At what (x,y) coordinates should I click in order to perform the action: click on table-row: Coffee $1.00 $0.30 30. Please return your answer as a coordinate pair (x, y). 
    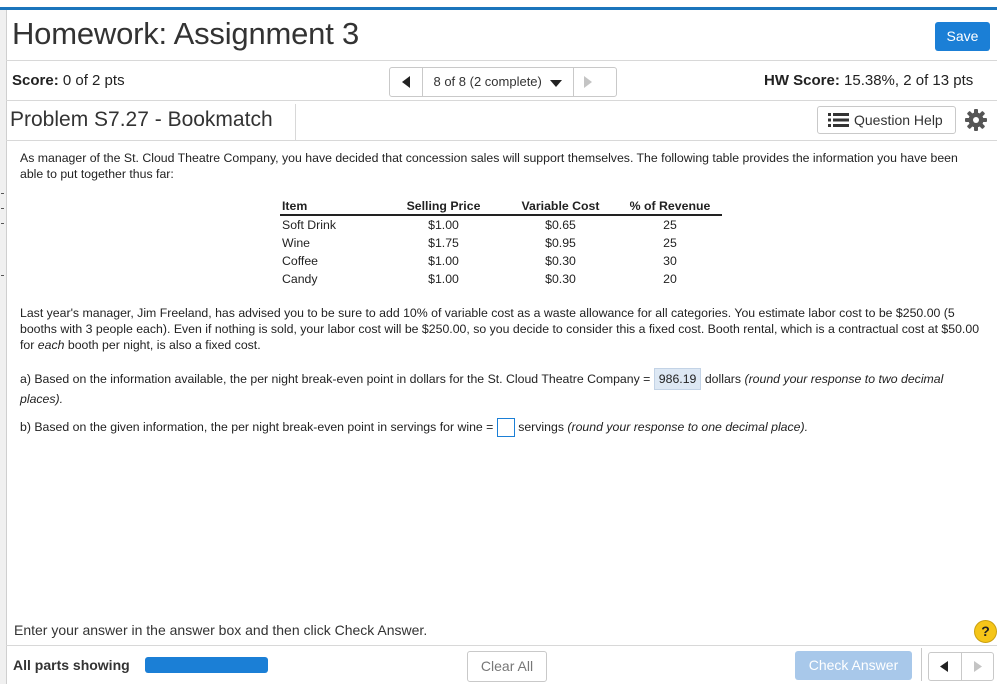
    Looking at the image, I should click on (501, 261).